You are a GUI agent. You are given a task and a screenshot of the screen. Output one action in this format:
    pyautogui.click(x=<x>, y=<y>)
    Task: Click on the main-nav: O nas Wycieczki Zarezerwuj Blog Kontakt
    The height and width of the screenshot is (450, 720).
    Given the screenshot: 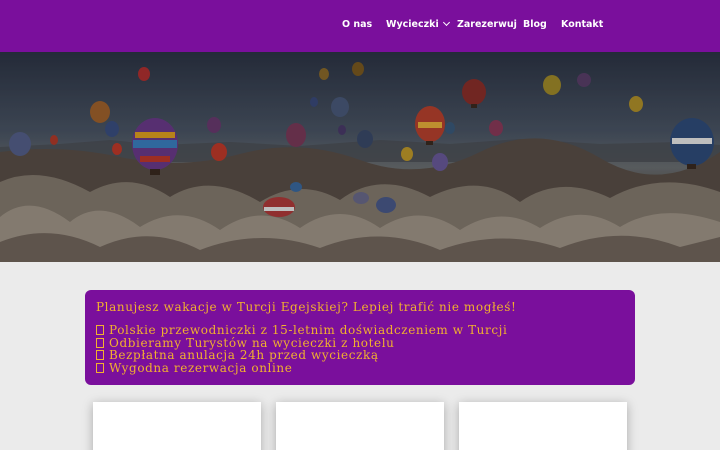 What is the action you would take?
    pyautogui.click(x=360, y=26)
    